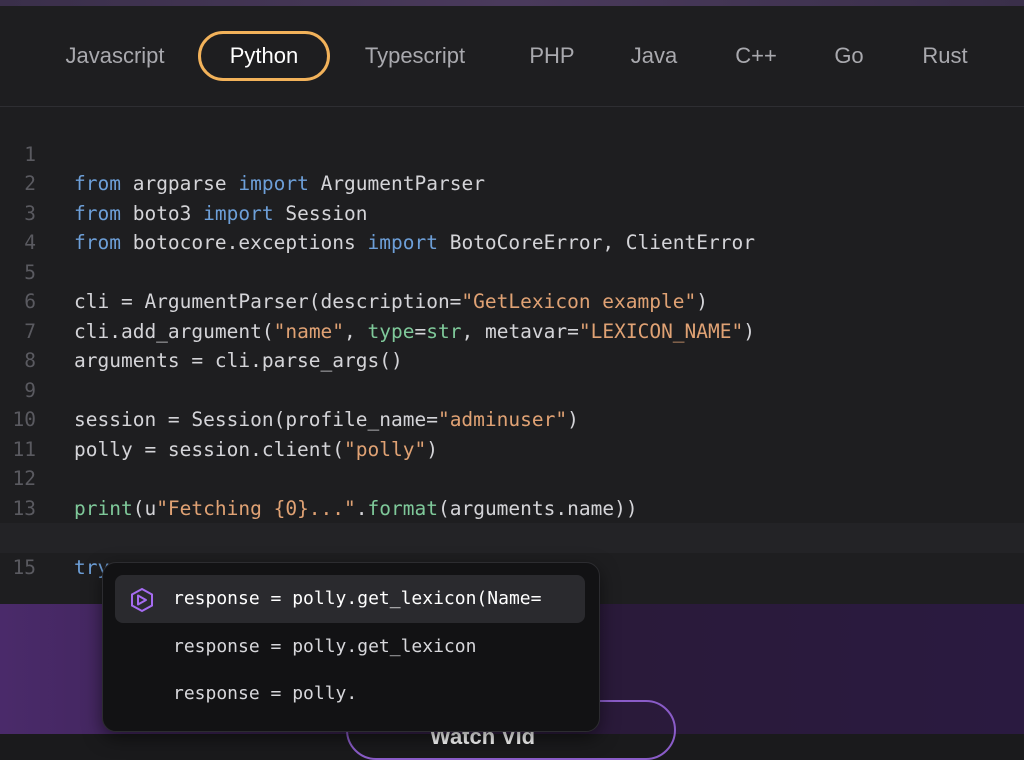  I want to click on code-line: 10 polly = session.client("polly"), so click(512, 418).